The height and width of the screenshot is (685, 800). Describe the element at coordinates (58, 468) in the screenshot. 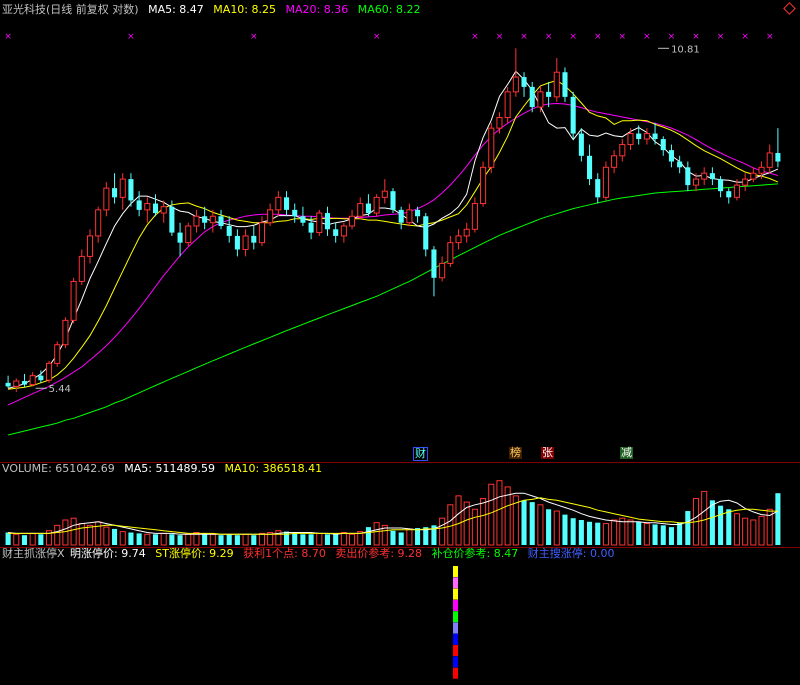

I see `volume-label: VOLUME: 651042.69` at that location.